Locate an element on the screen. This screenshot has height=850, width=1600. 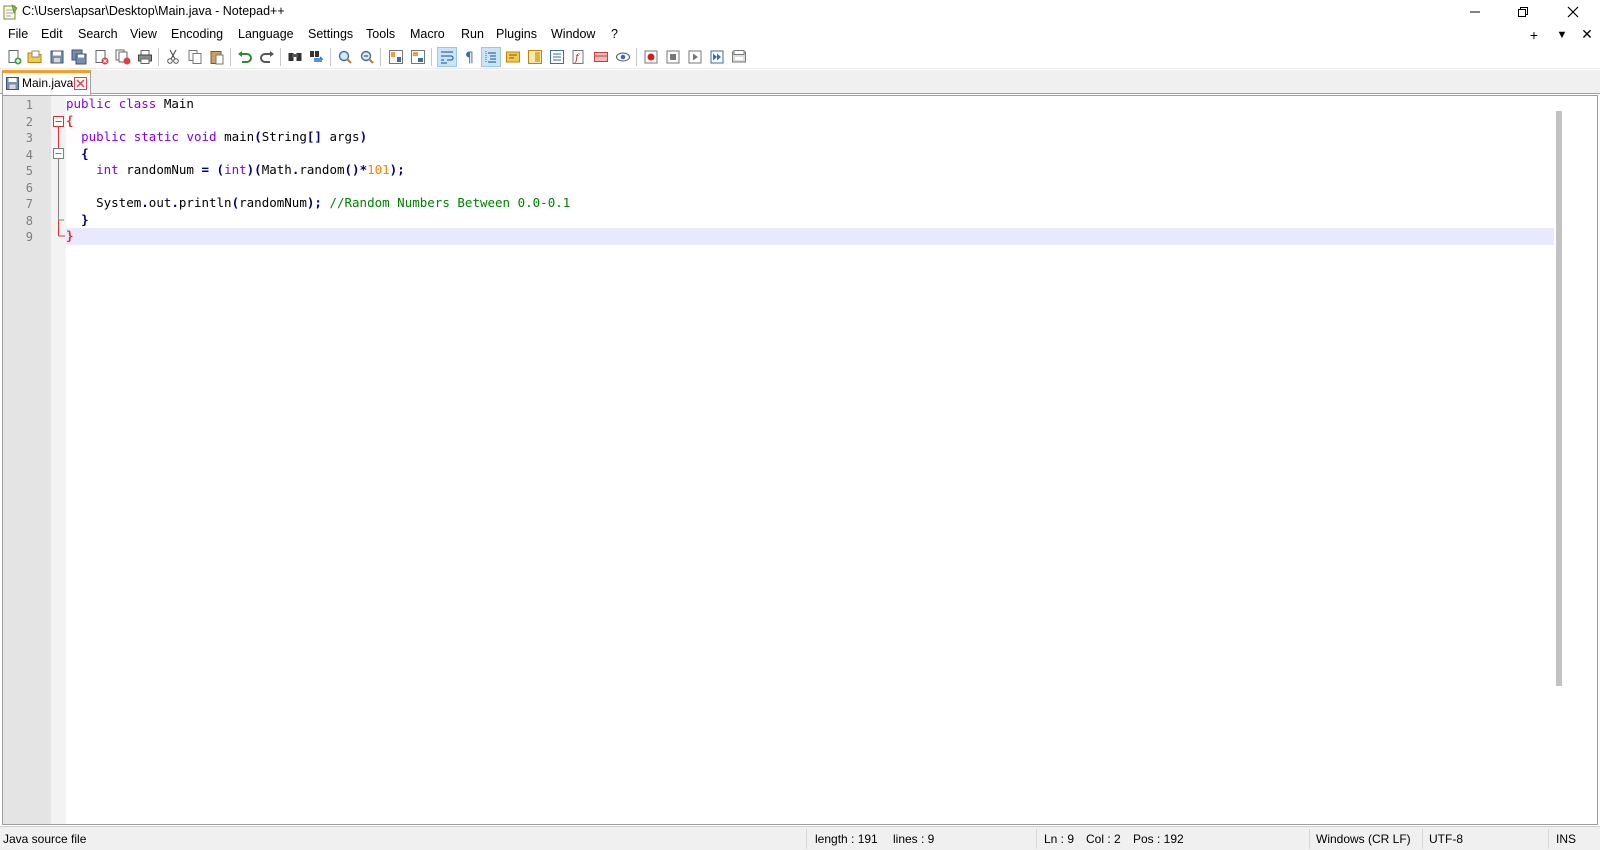
minimize-button is located at coordinates (1475, 12).